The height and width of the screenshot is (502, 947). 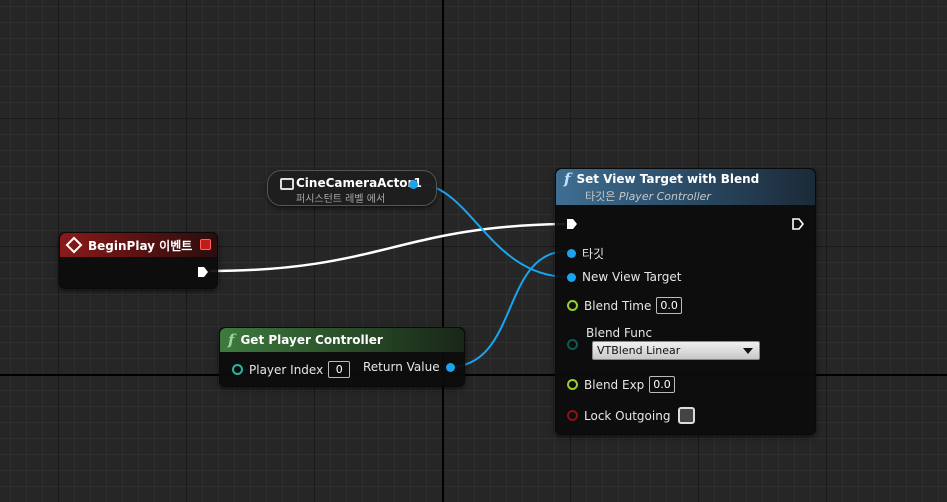 I want to click on blend-func-label-row: Blend Func, so click(x=619, y=333).